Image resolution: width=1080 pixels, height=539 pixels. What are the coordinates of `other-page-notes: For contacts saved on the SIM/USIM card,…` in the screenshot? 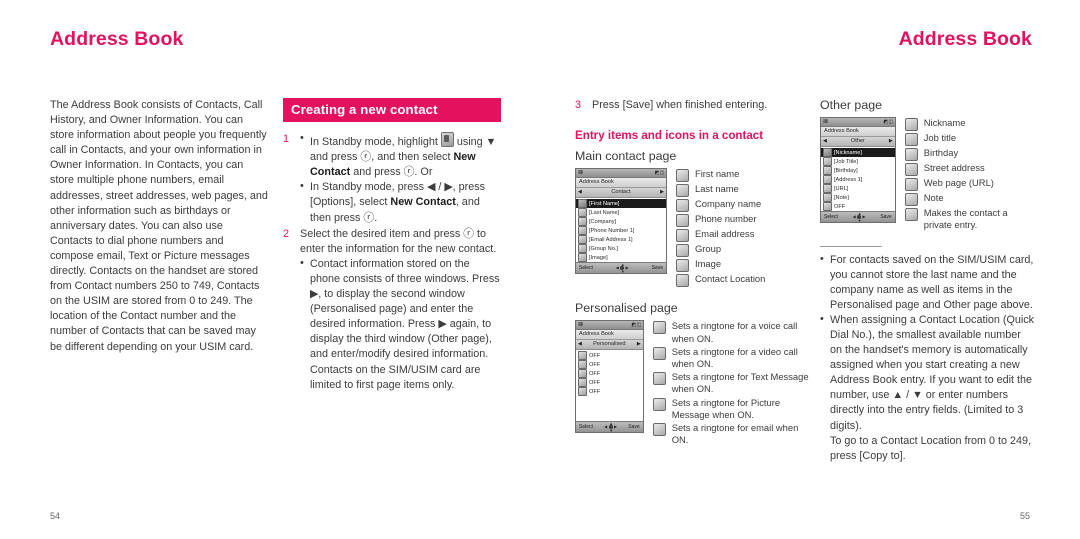 It's located at (927, 357).